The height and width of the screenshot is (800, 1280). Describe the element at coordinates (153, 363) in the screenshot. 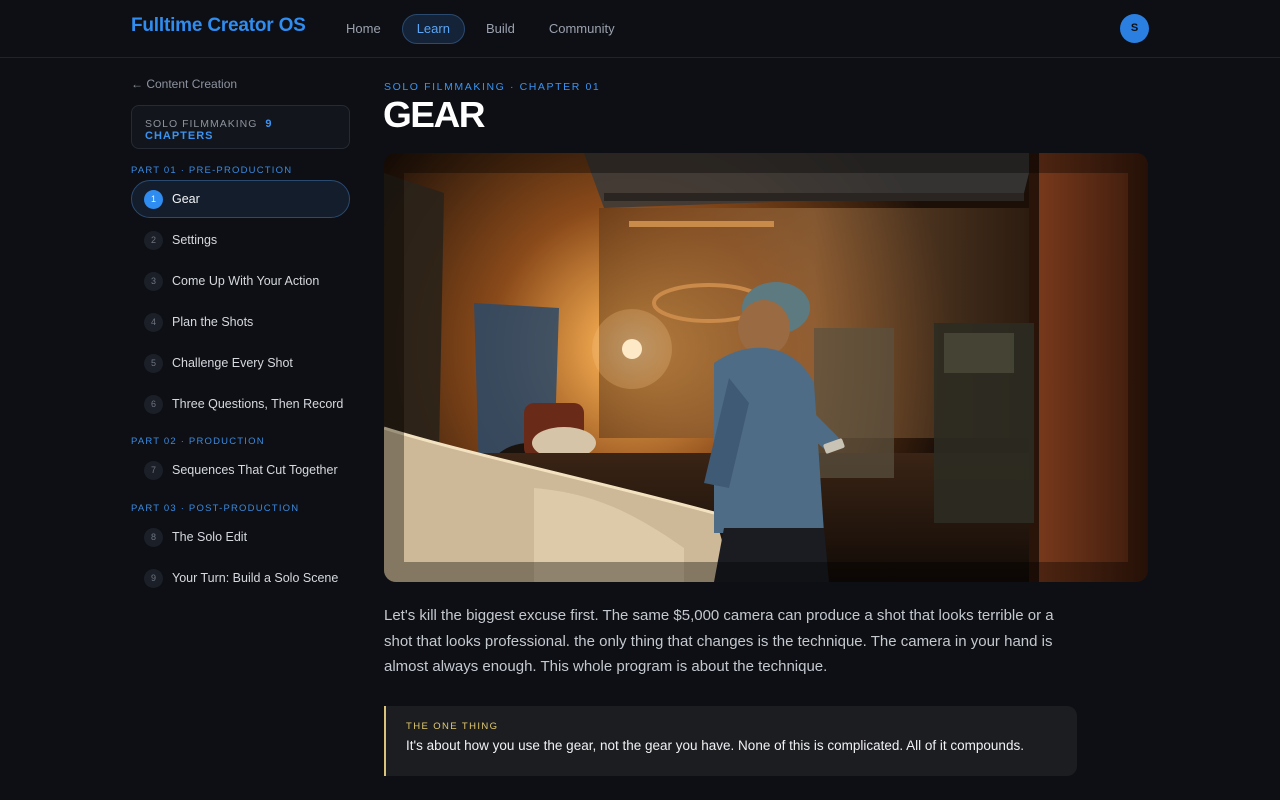

I see `chapter-number: 5` at that location.